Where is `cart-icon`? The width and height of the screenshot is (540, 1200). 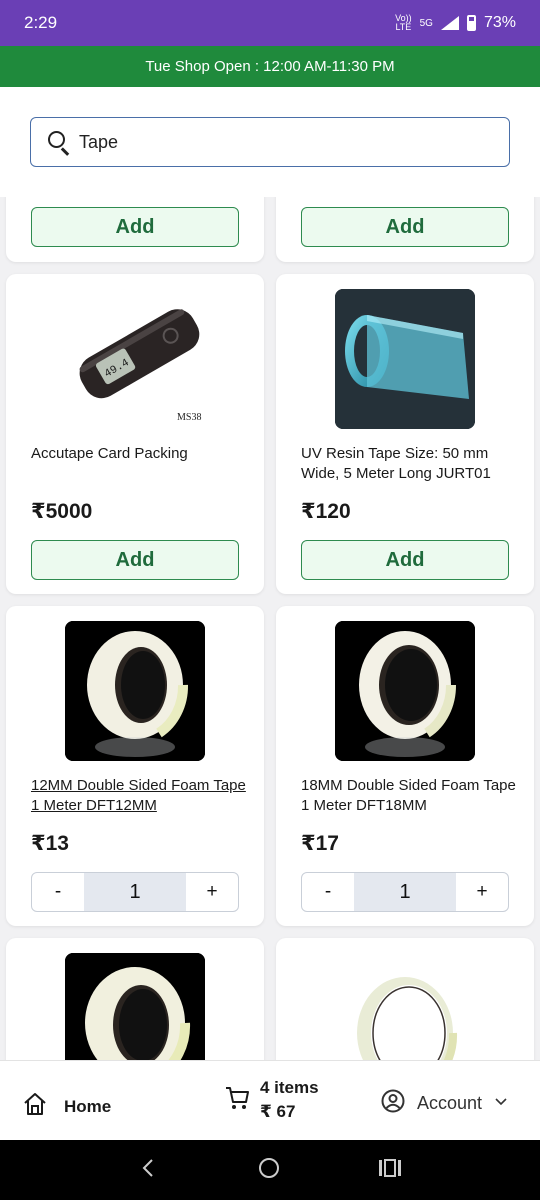 cart-icon is located at coordinates (237, 1100).